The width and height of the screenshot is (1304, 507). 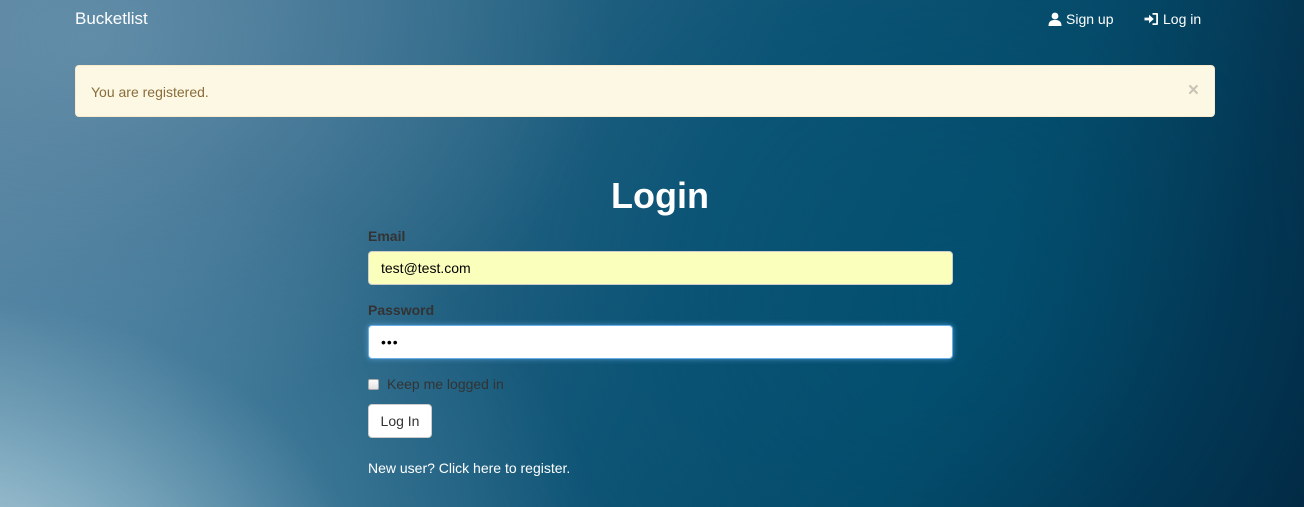 I want to click on alert-message: You are registered., so click(x=150, y=92).